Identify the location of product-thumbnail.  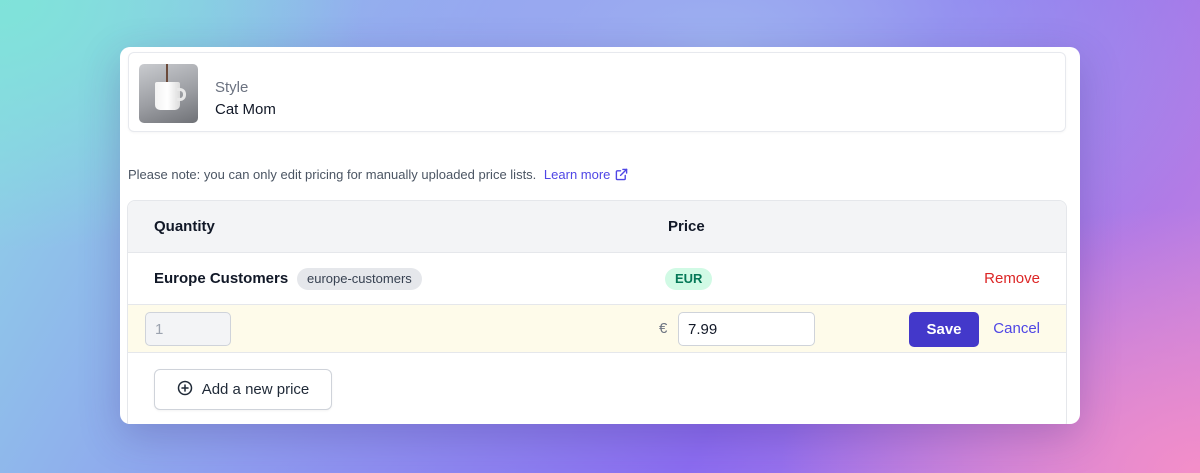
(168, 93).